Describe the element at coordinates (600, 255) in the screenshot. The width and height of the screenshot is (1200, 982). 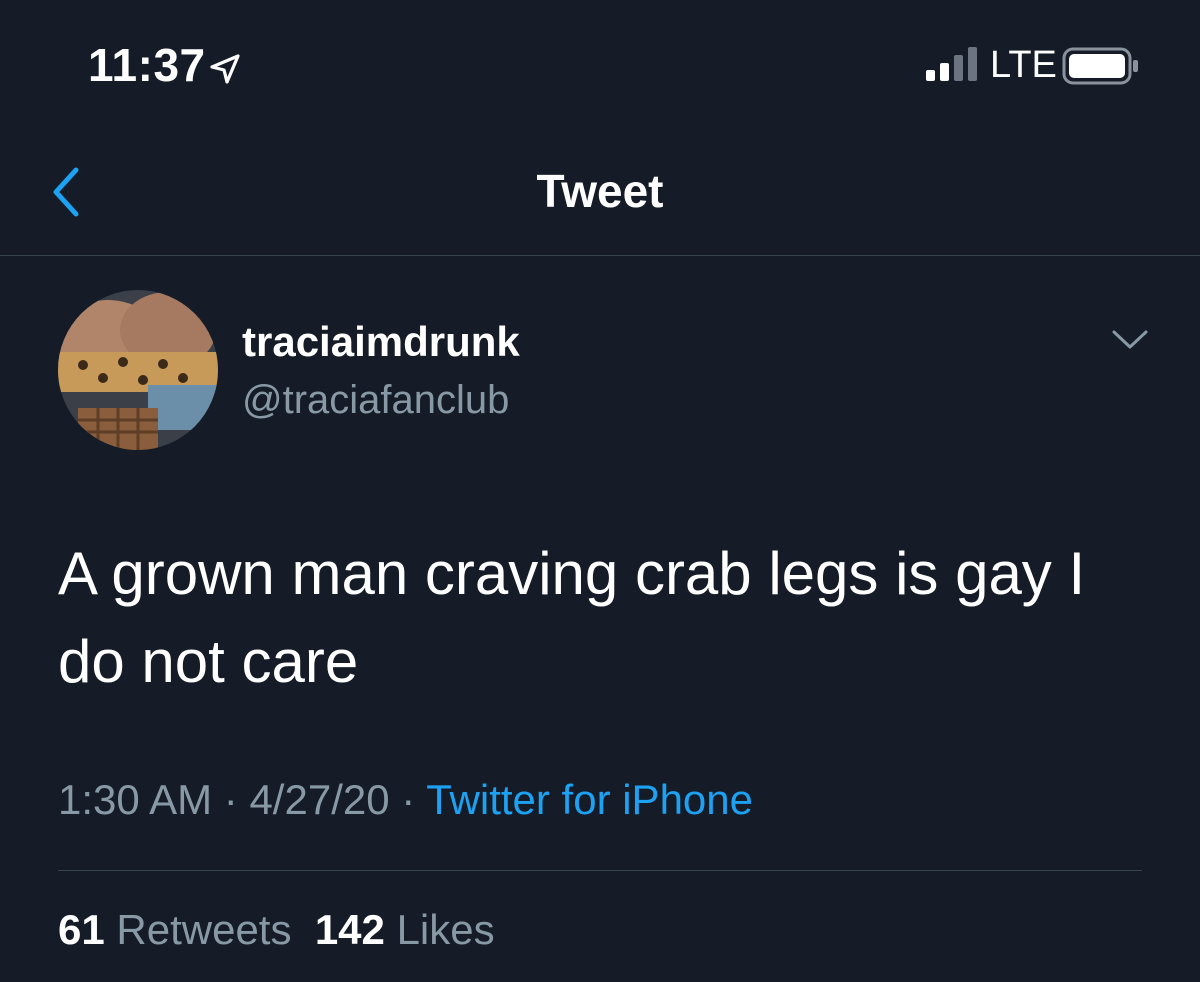
I see `header-divider` at that location.